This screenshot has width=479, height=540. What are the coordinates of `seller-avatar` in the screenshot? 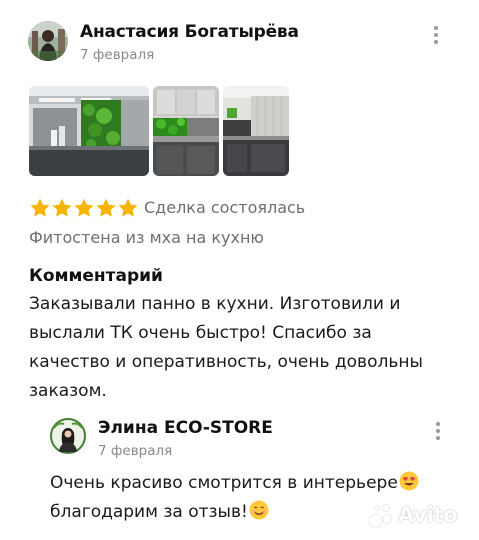 It's located at (68, 436).